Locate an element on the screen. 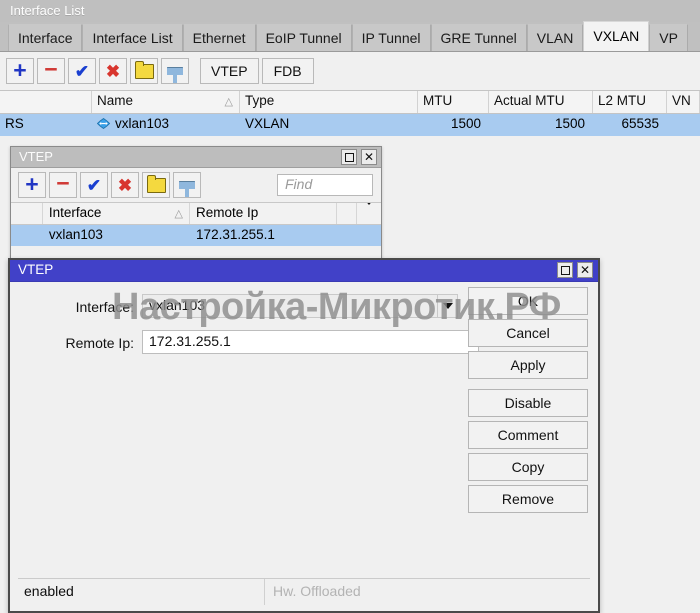 This screenshot has width=700, height=613. disable-button: ✖ is located at coordinates (113, 71).